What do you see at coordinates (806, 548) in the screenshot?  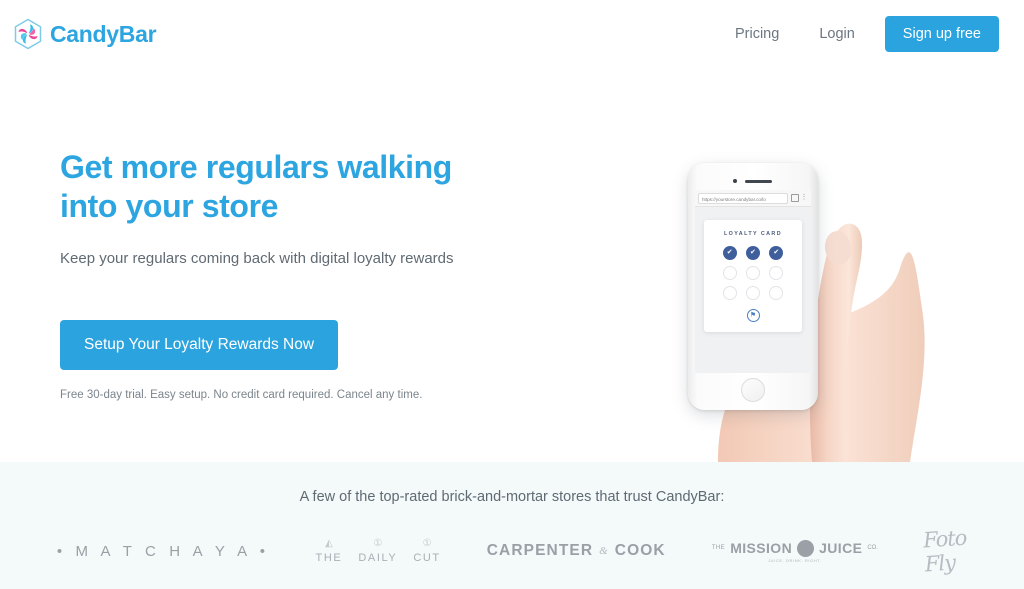 I see `mission-juice-badge-icon` at bounding box center [806, 548].